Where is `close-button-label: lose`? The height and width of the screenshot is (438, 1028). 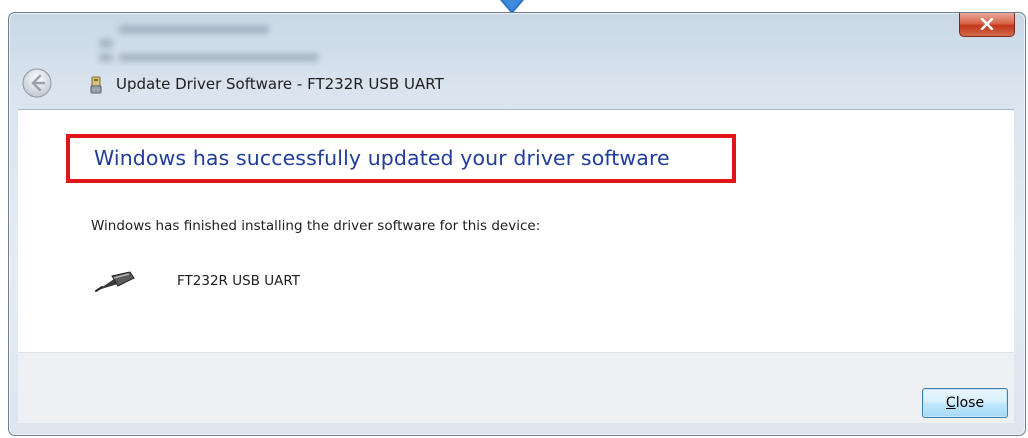 close-button-label: lose is located at coordinates (970, 403).